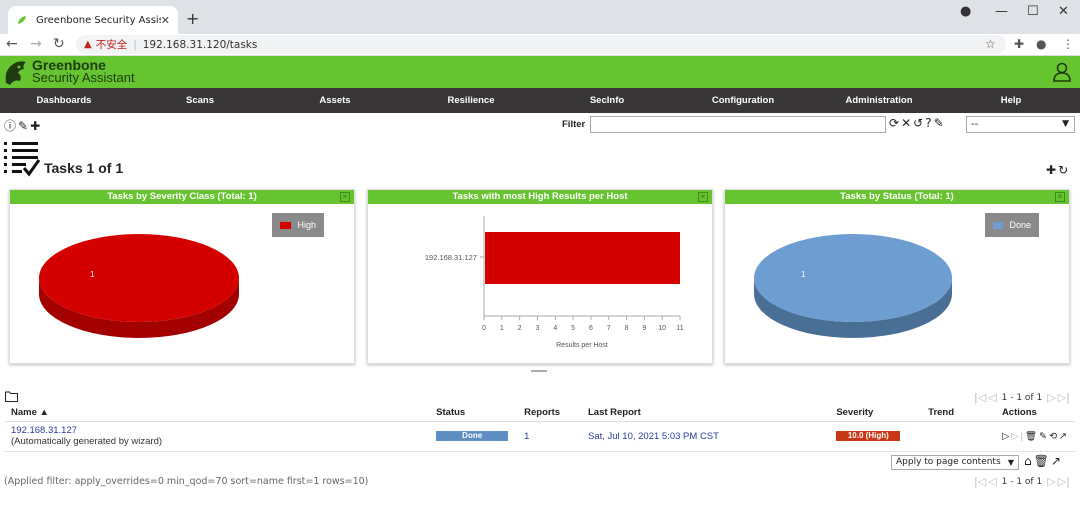 Image resolution: width=1080 pixels, height=520 pixels. I want to click on maximize-icon: ☐, so click(1033, 11).